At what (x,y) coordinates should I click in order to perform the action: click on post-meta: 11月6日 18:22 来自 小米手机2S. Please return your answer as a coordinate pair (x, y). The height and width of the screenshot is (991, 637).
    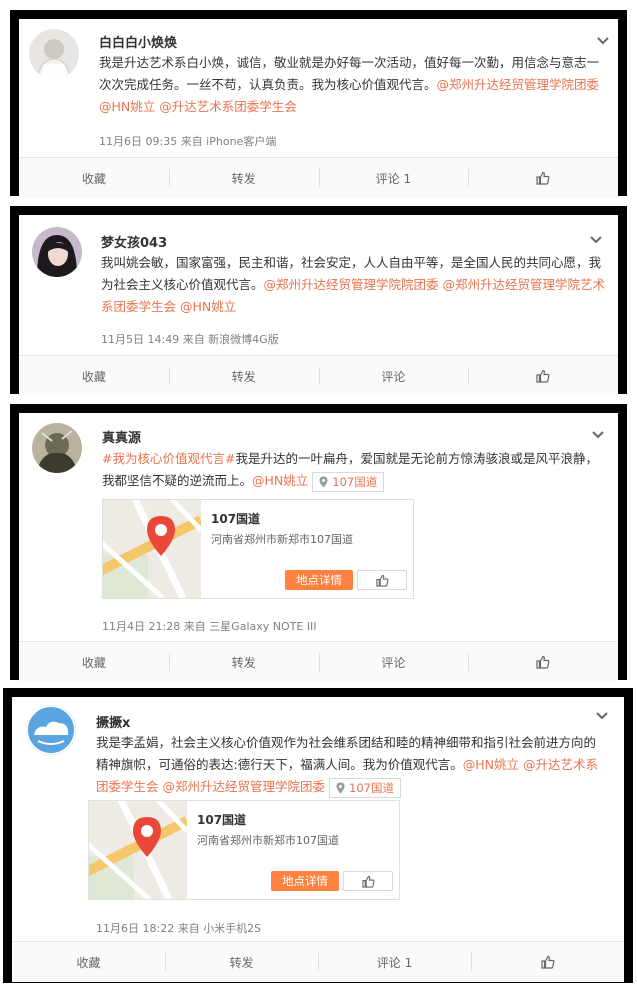
    Looking at the image, I should click on (178, 928).